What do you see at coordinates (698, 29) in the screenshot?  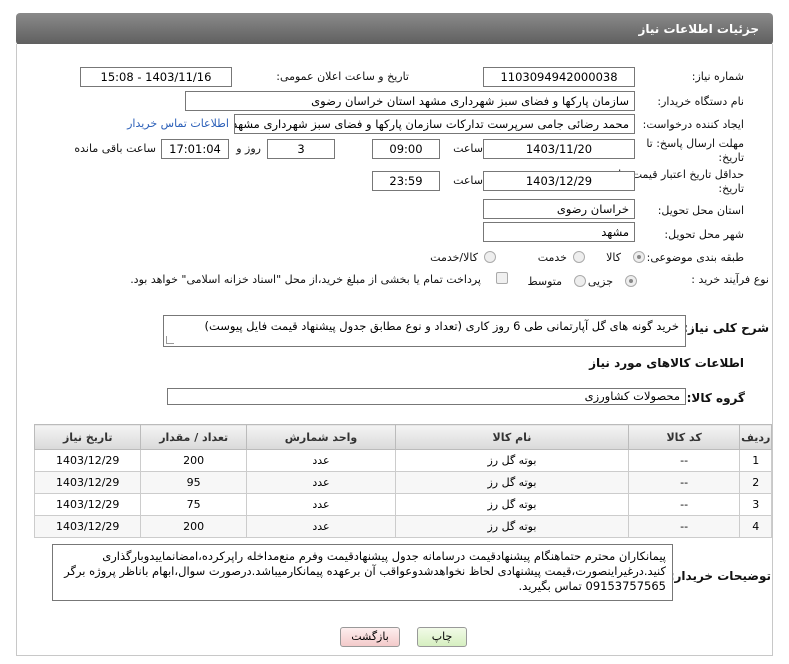 I see `page-title: جزئیات اطلاعات نیاز` at bounding box center [698, 29].